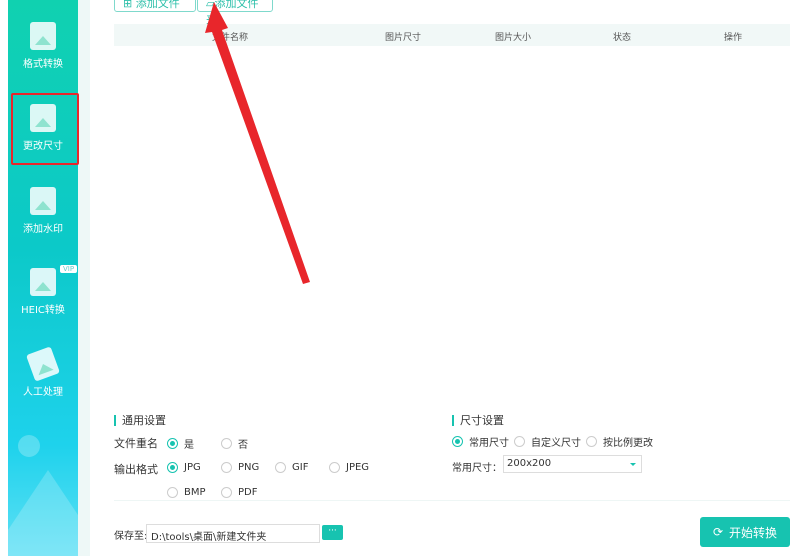 The height and width of the screenshot is (556, 812). Describe the element at coordinates (619, 441) in the screenshot. I see `size-ratio-radio: 按比例更改` at that location.